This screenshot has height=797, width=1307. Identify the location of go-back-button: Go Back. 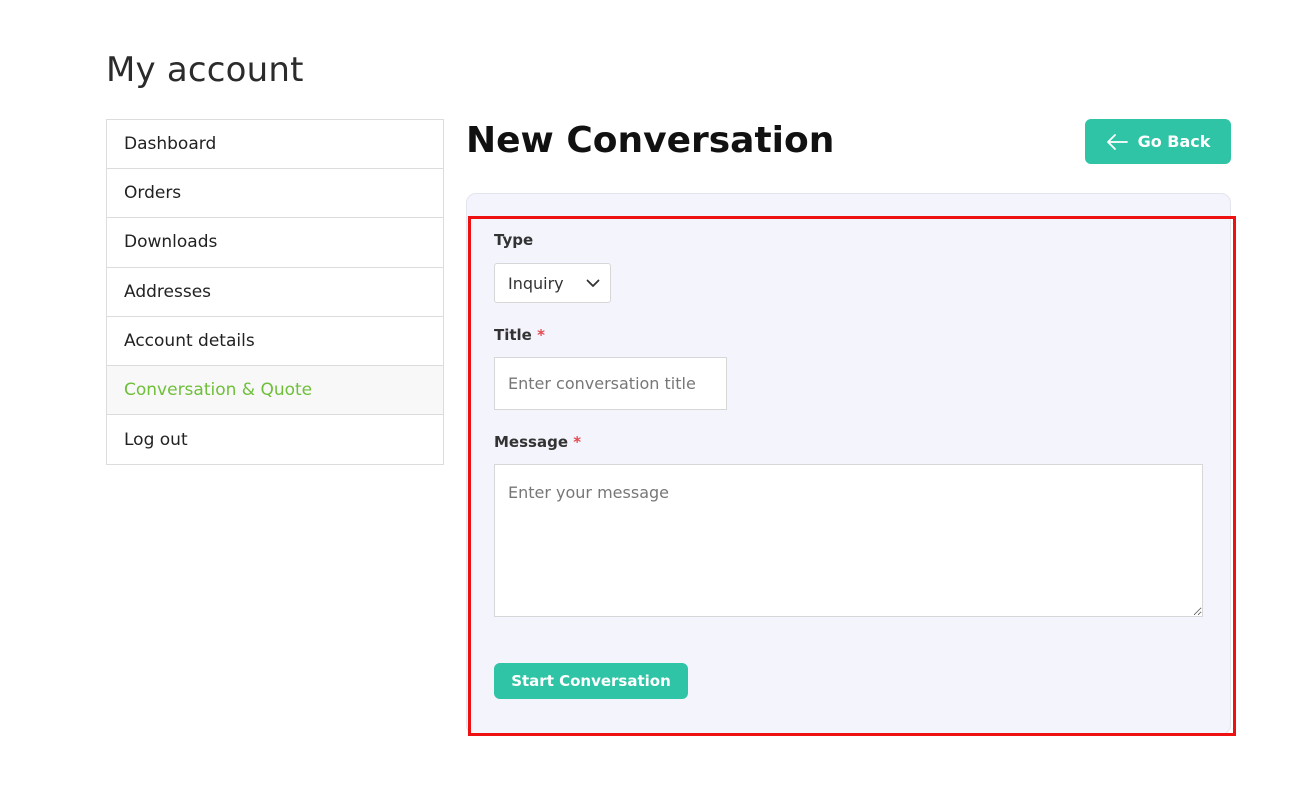
(1158, 141).